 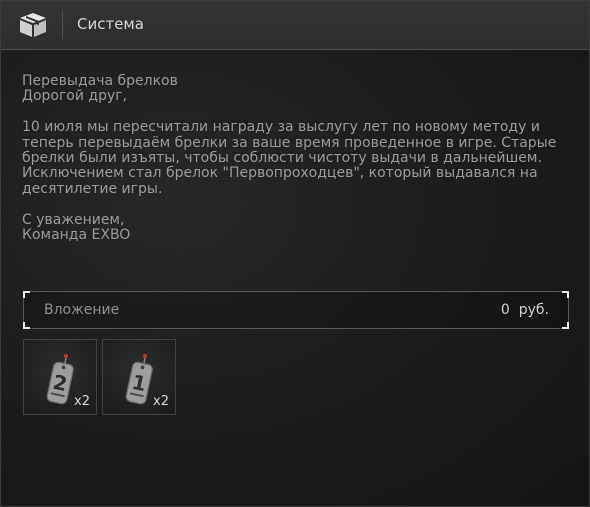 I want to click on message-line: десятилетие игры., so click(x=92, y=188).